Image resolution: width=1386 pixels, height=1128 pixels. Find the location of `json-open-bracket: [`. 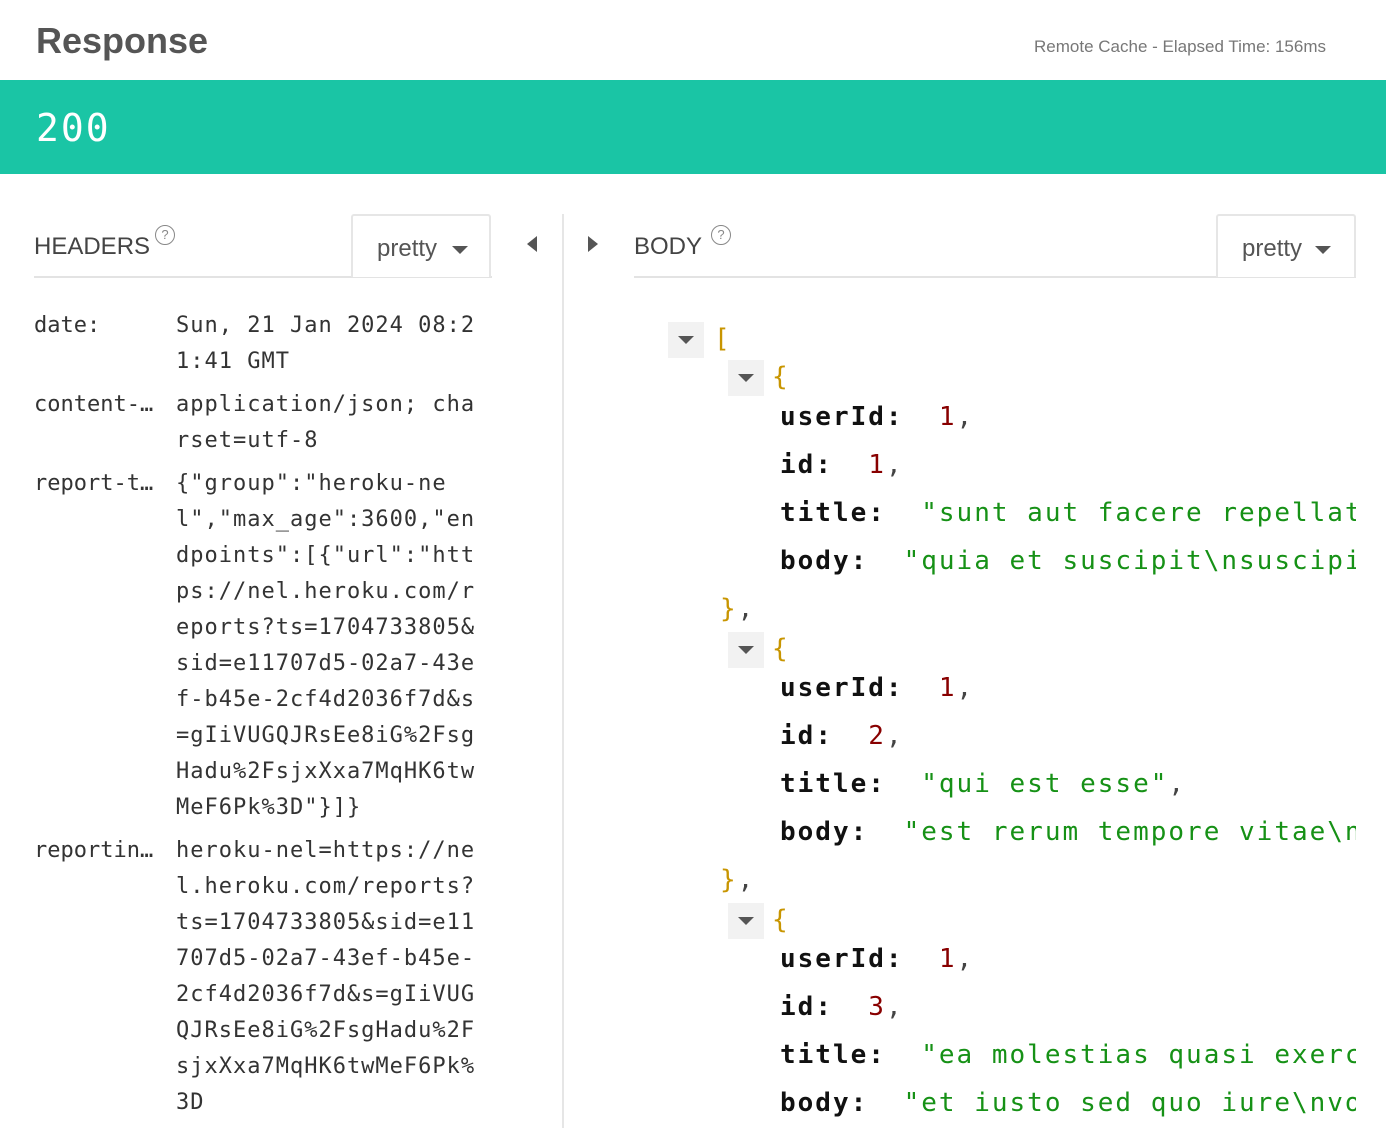

json-open-bracket: [ is located at coordinates (723, 339).